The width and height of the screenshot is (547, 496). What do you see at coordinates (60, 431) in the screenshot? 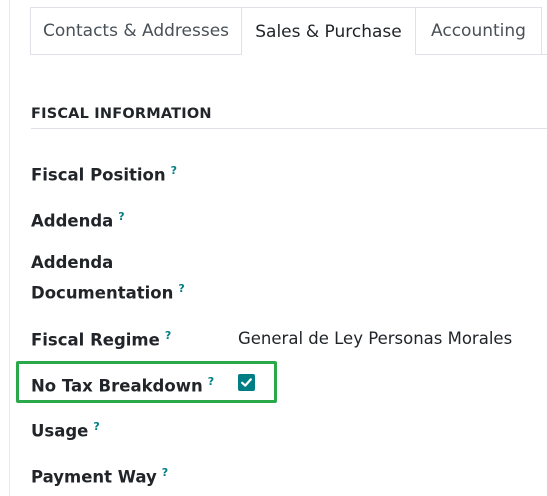
I see `label-text: Usage` at bounding box center [60, 431].